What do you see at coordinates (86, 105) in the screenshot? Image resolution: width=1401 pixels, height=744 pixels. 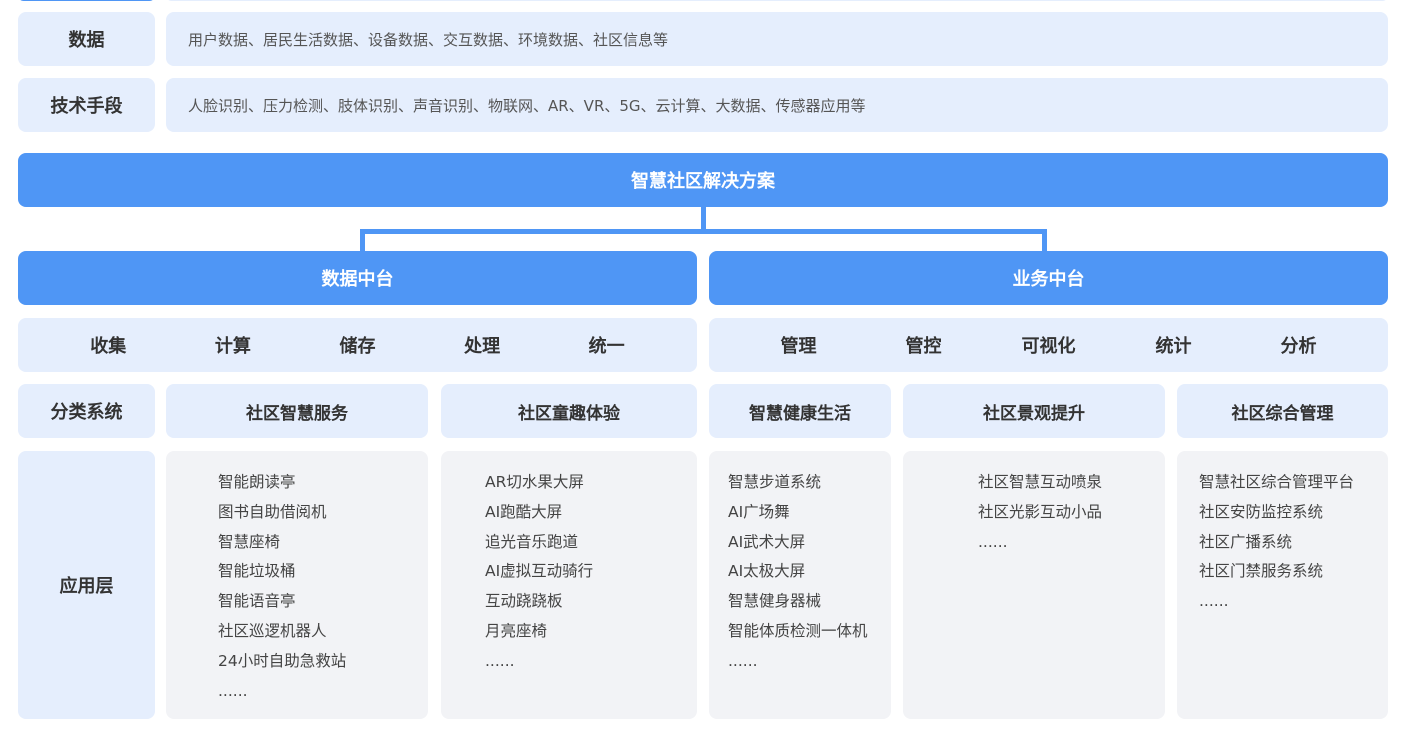 I see `tech-row-label: 技术手段` at bounding box center [86, 105].